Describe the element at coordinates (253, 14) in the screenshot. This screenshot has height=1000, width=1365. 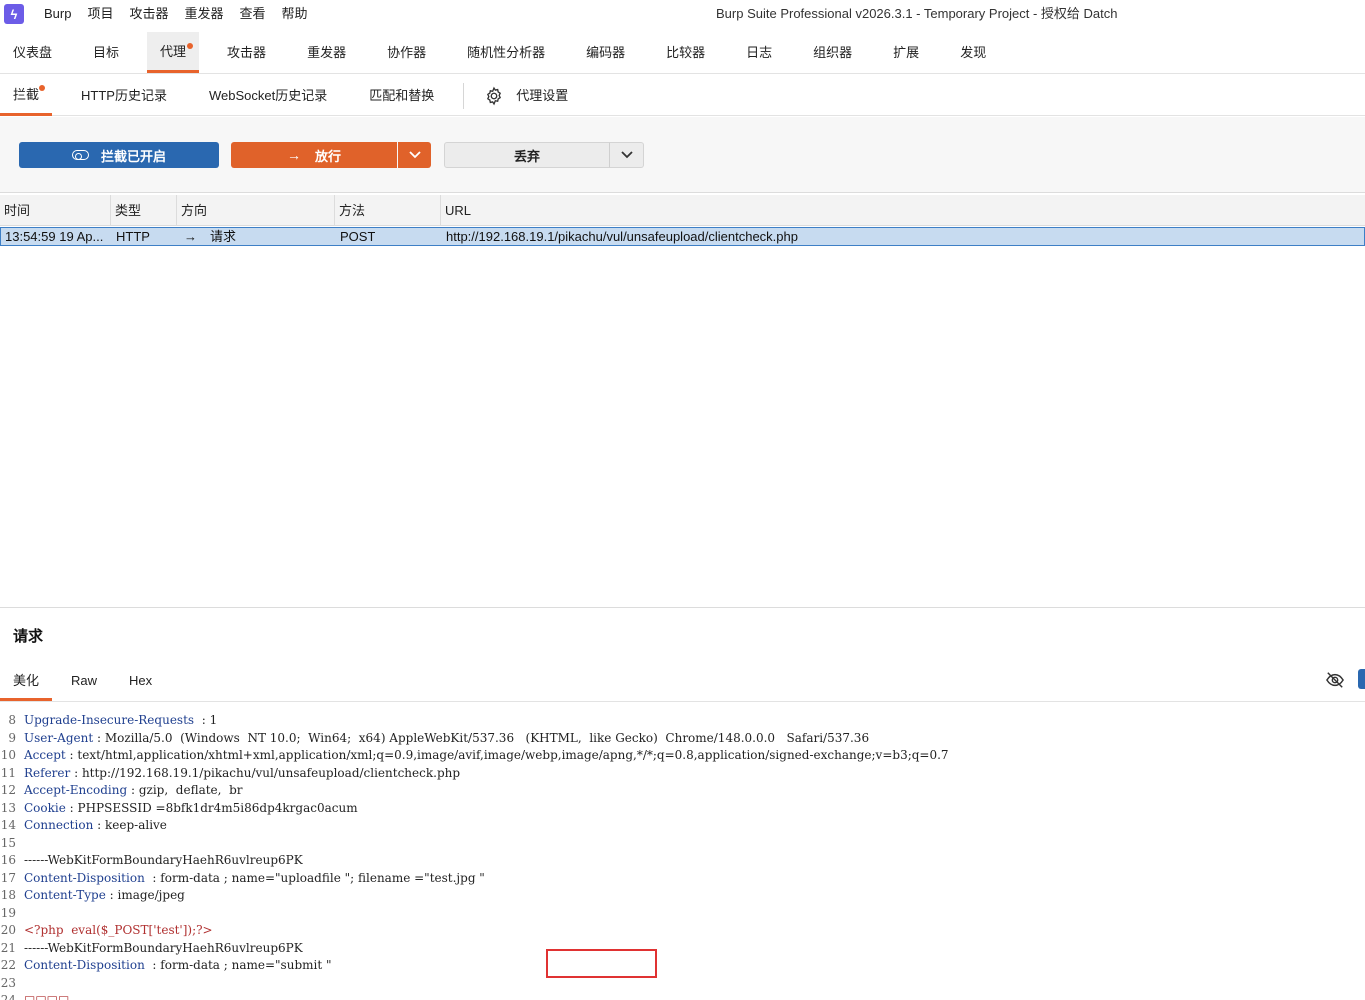
I see `menu-view: 查看` at that location.